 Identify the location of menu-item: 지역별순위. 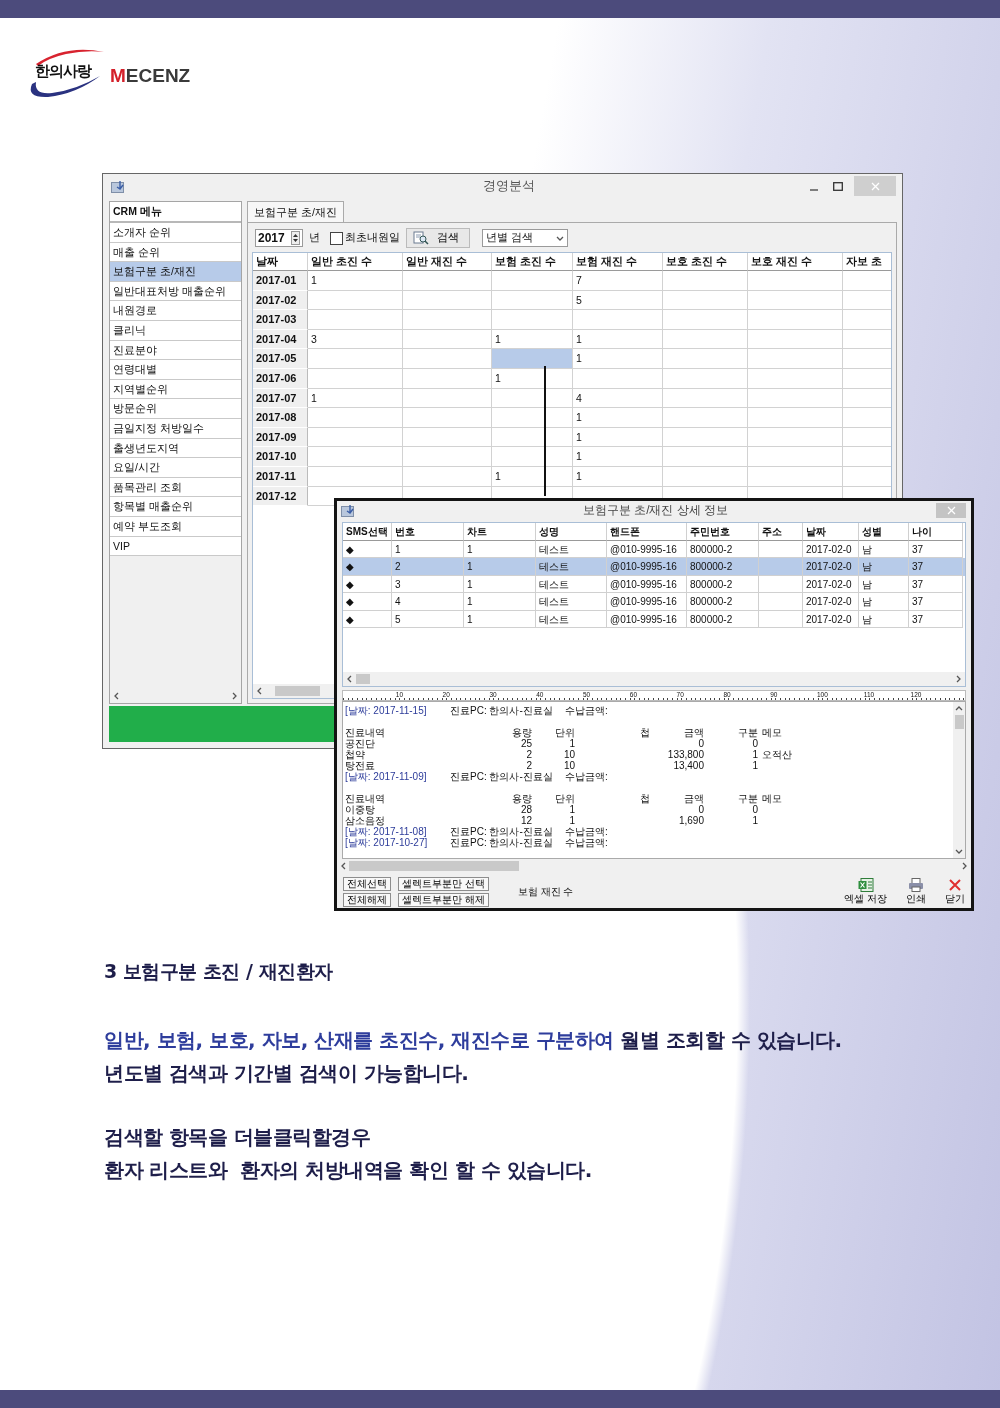
(175, 389).